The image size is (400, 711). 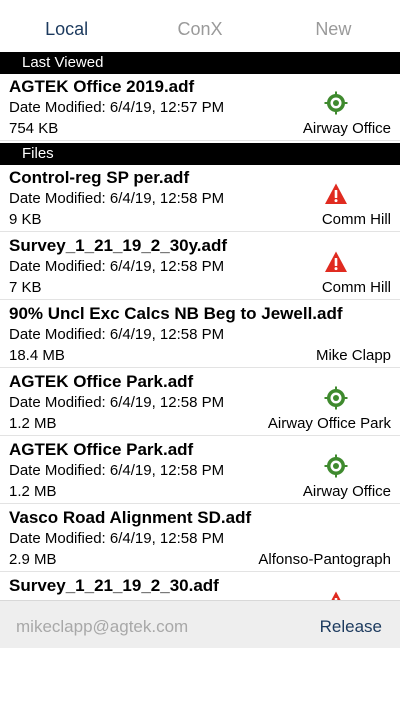 I want to click on account-email: mikeclapp@agtek.com, so click(x=102, y=626).